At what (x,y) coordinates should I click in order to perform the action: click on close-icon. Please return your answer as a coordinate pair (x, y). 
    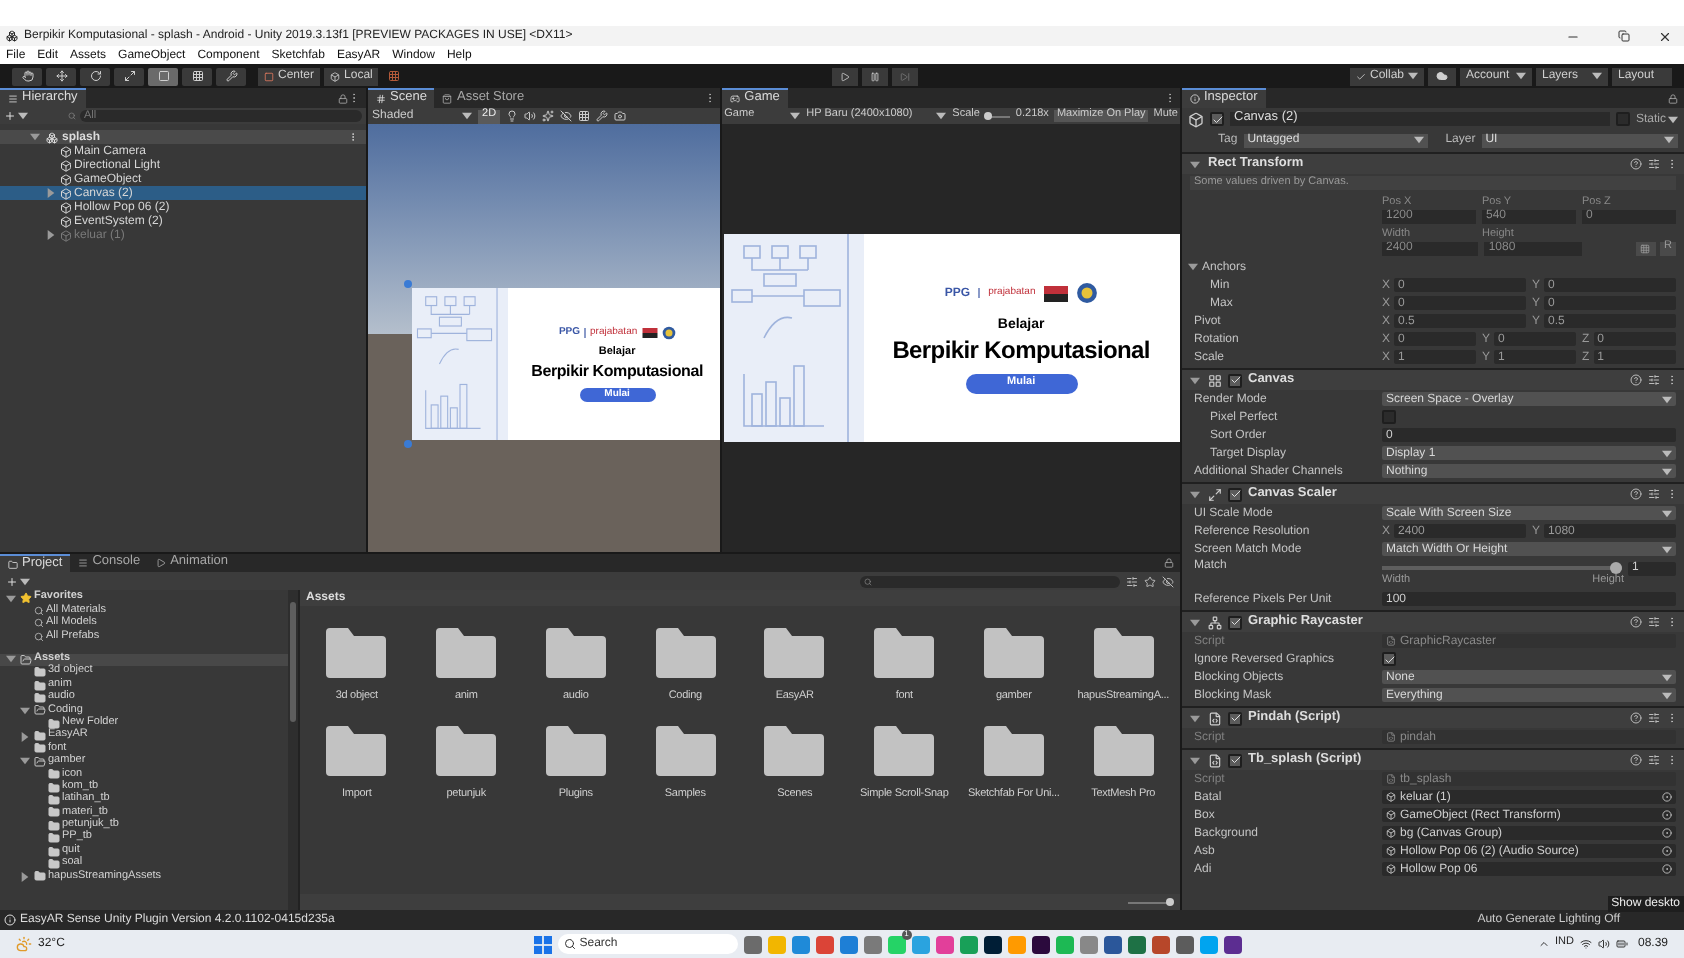
    Looking at the image, I should click on (1665, 36).